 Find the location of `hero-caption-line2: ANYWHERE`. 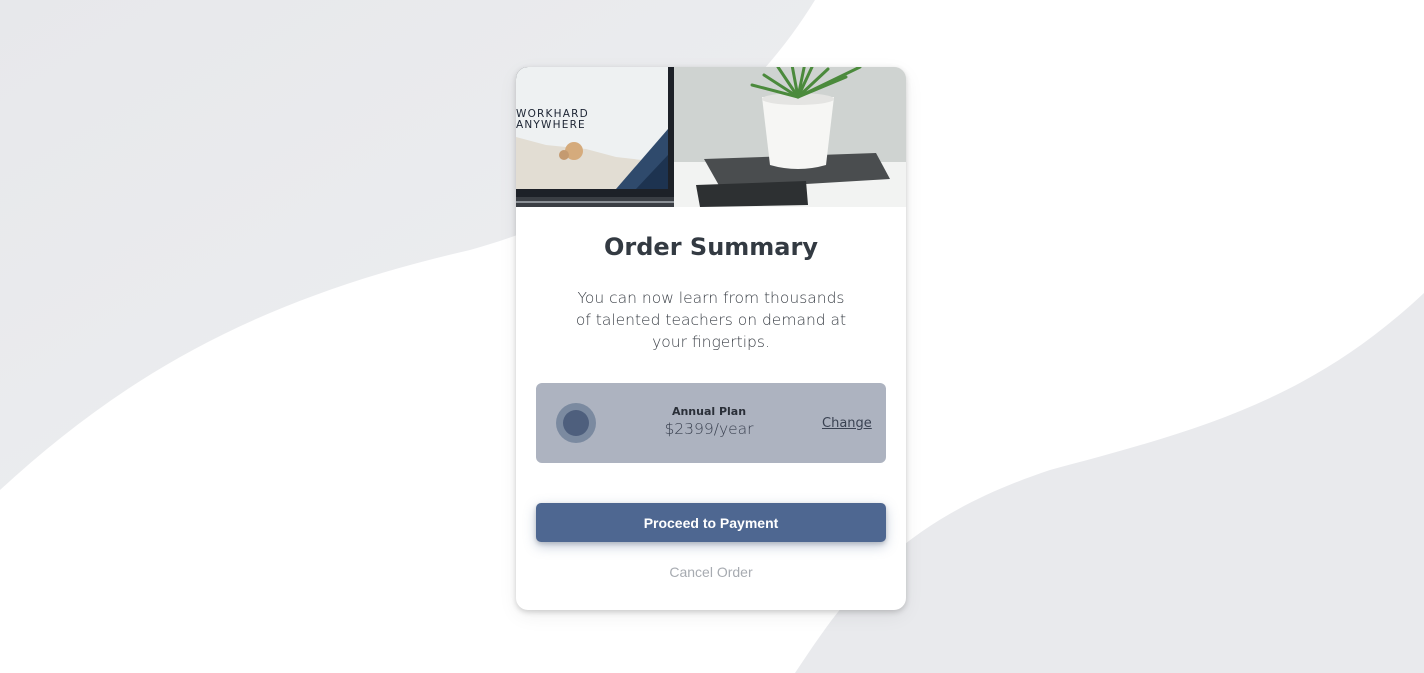

hero-caption-line2: ANYWHERE is located at coordinates (551, 125).